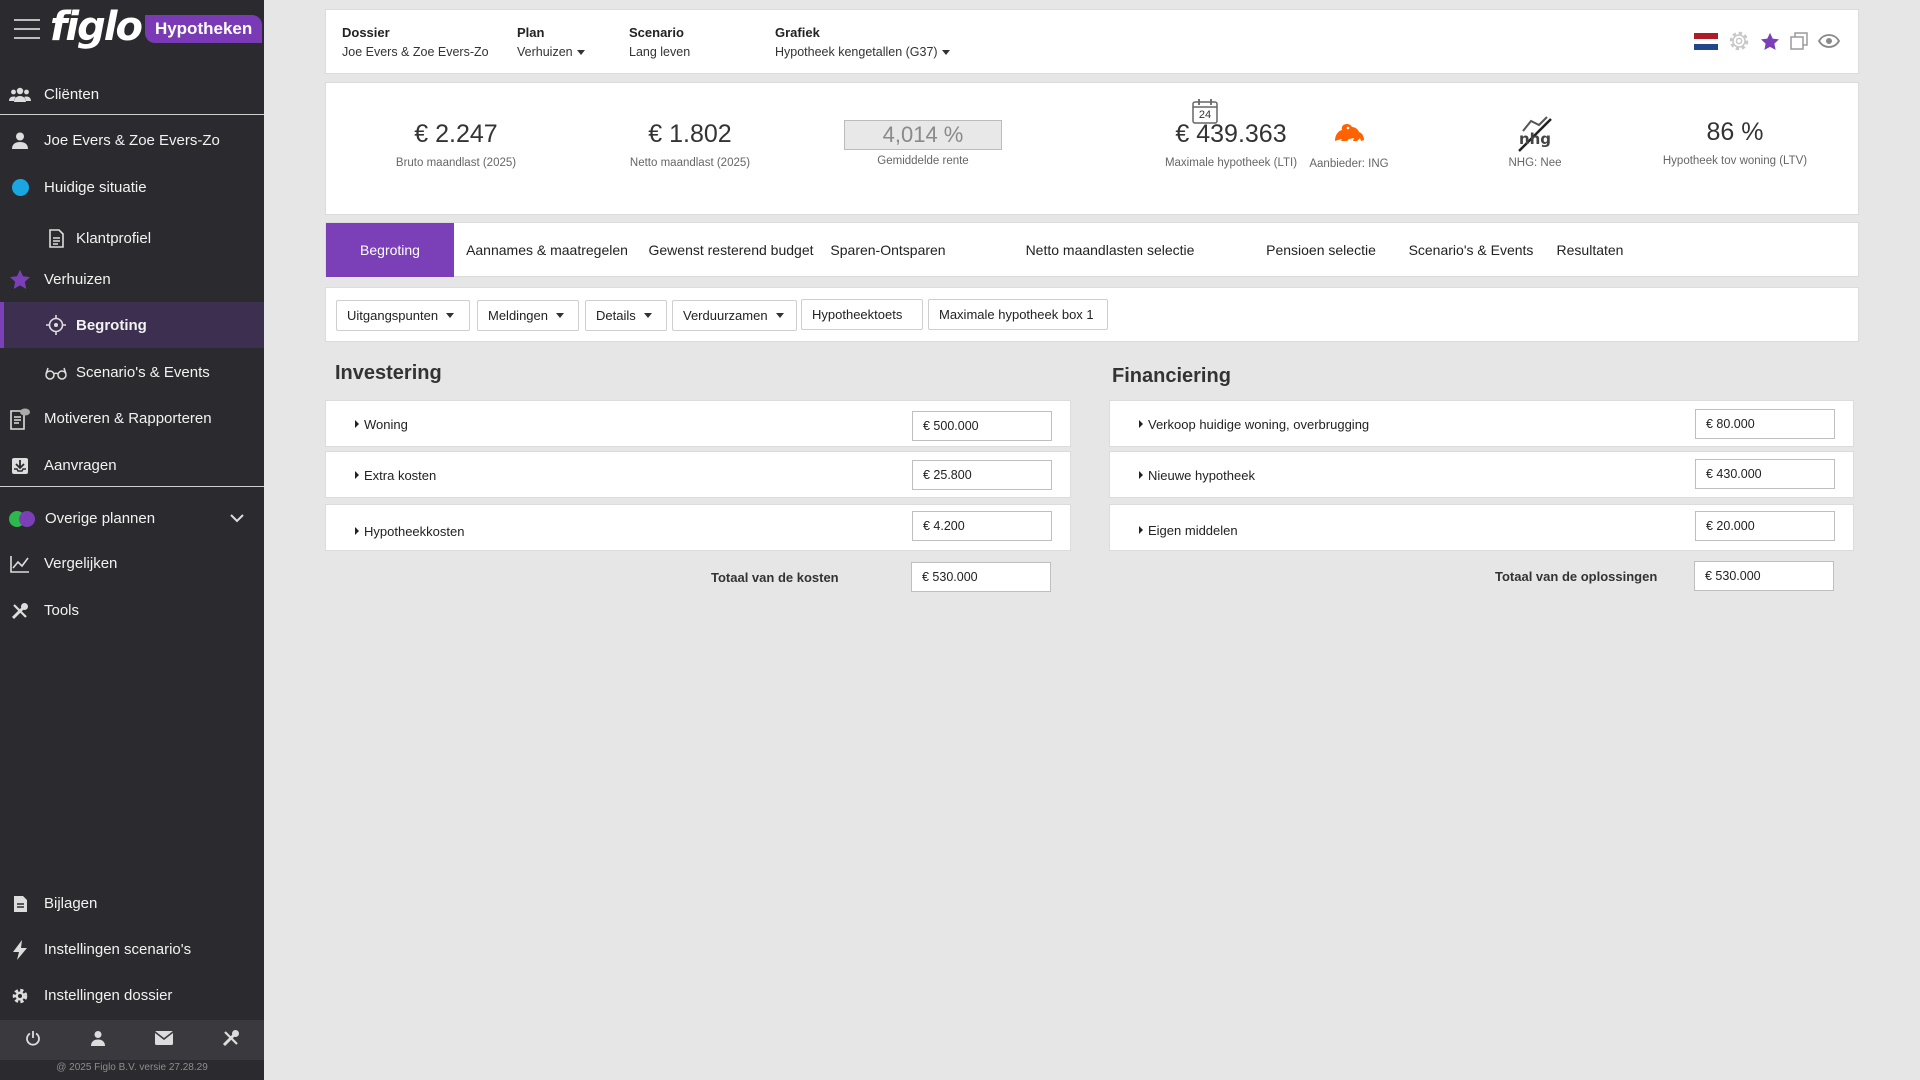  What do you see at coordinates (27, 29) in the screenshot?
I see `hamburger-menu-icon` at bounding box center [27, 29].